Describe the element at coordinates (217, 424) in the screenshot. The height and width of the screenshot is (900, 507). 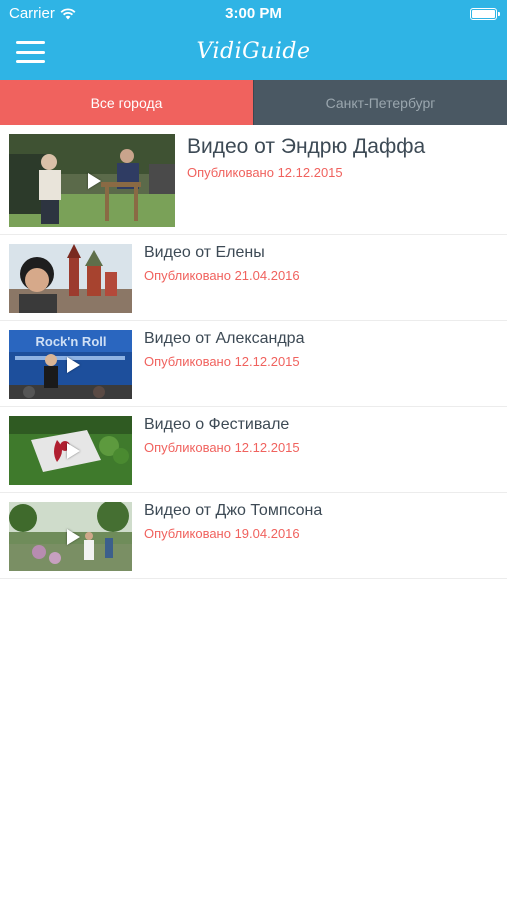
I see `video-title: Видео о Фестивале` at that location.